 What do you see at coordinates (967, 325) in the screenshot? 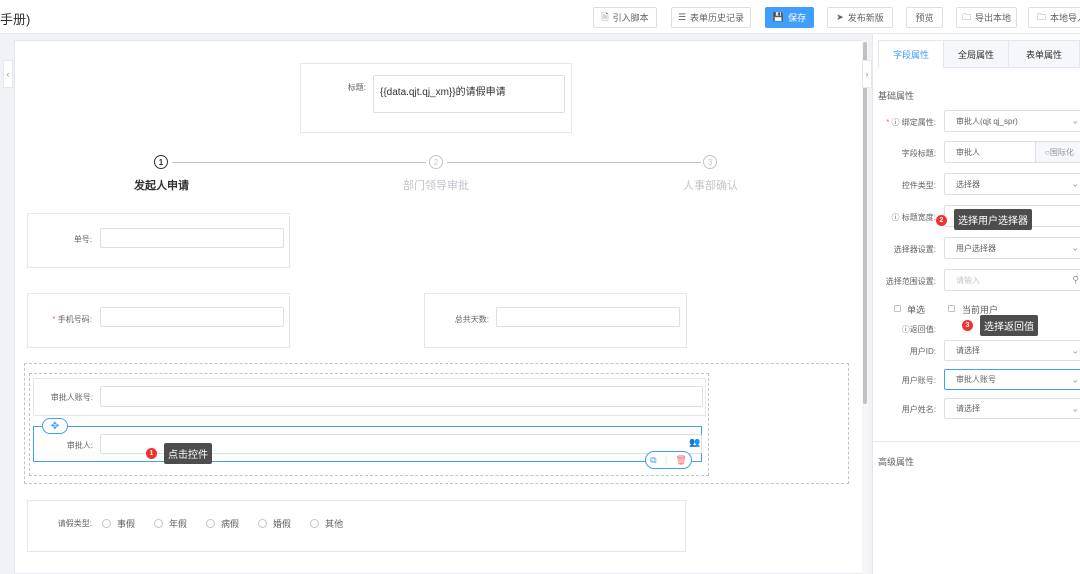
I see `annotation-badge-3: 3` at bounding box center [967, 325].